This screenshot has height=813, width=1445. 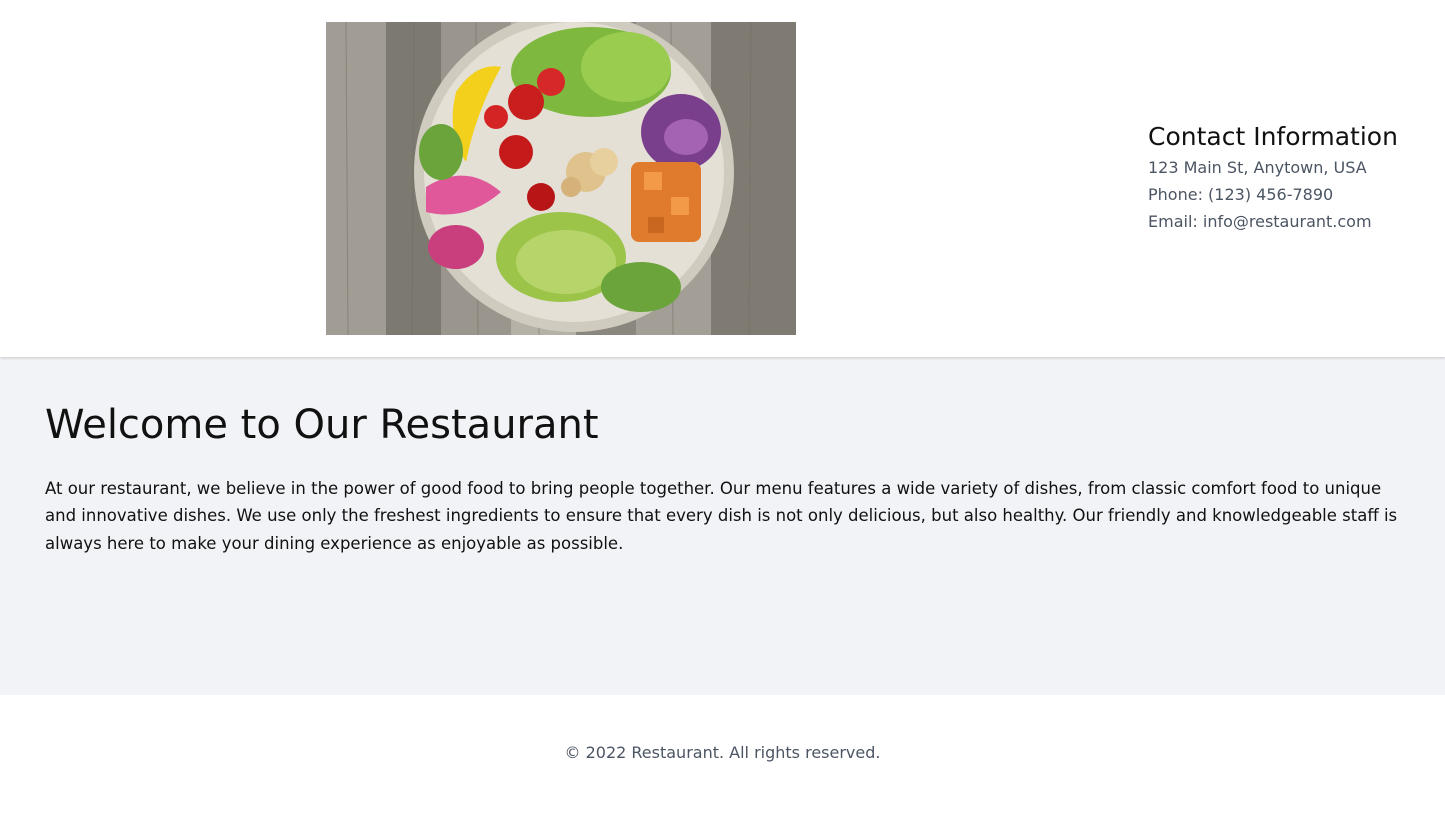 I want to click on copyright-text: © 2022 Restaurant. All rights reserved., so click(x=722, y=752).